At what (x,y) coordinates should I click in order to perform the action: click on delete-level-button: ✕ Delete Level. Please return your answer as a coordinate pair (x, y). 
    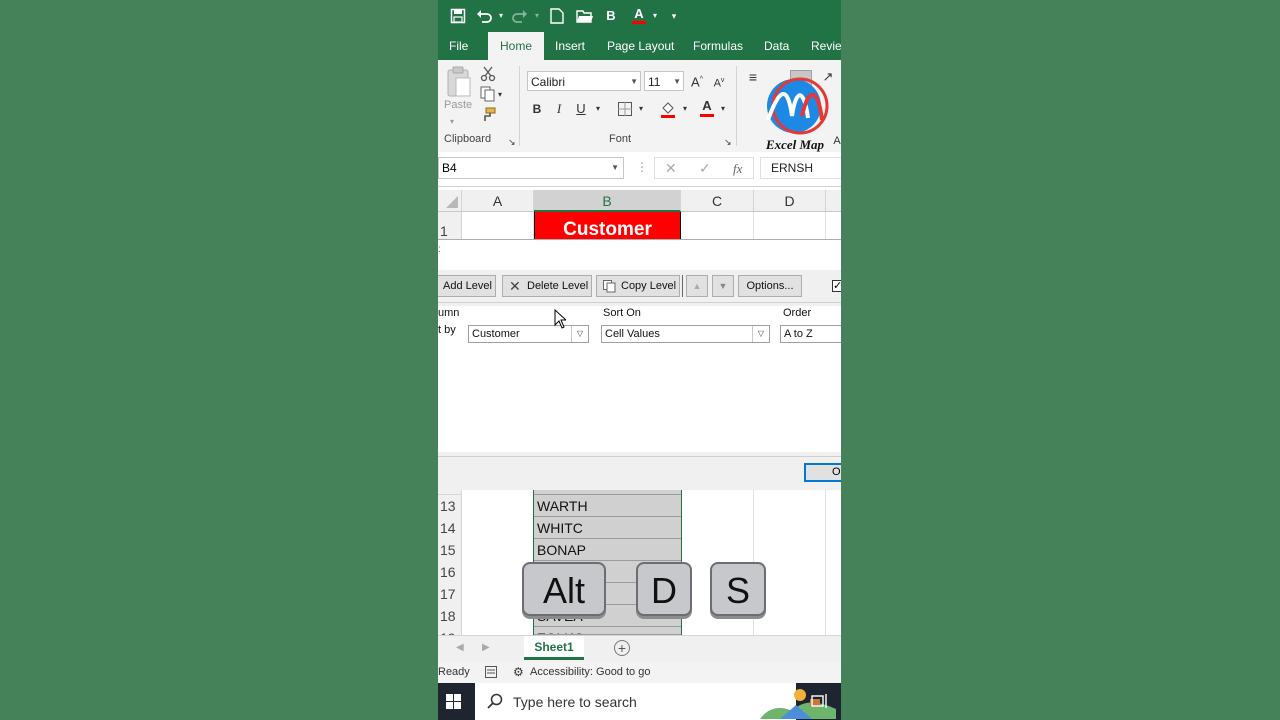
    Looking at the image, I should click on (547, 286).